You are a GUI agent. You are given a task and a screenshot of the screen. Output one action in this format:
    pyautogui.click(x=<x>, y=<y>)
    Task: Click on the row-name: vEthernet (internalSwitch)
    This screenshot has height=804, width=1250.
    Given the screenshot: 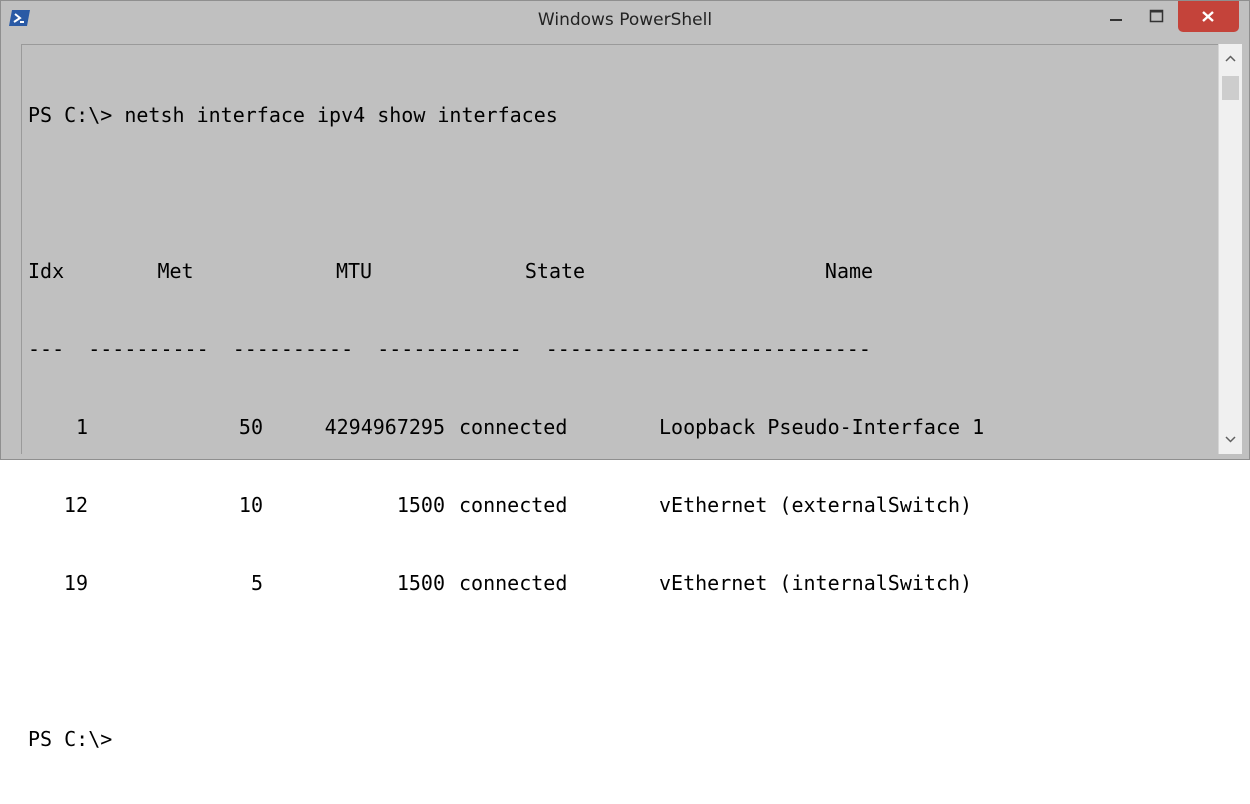 What is the action you would take?
    pyautogui.click(x=816, y=583)
    